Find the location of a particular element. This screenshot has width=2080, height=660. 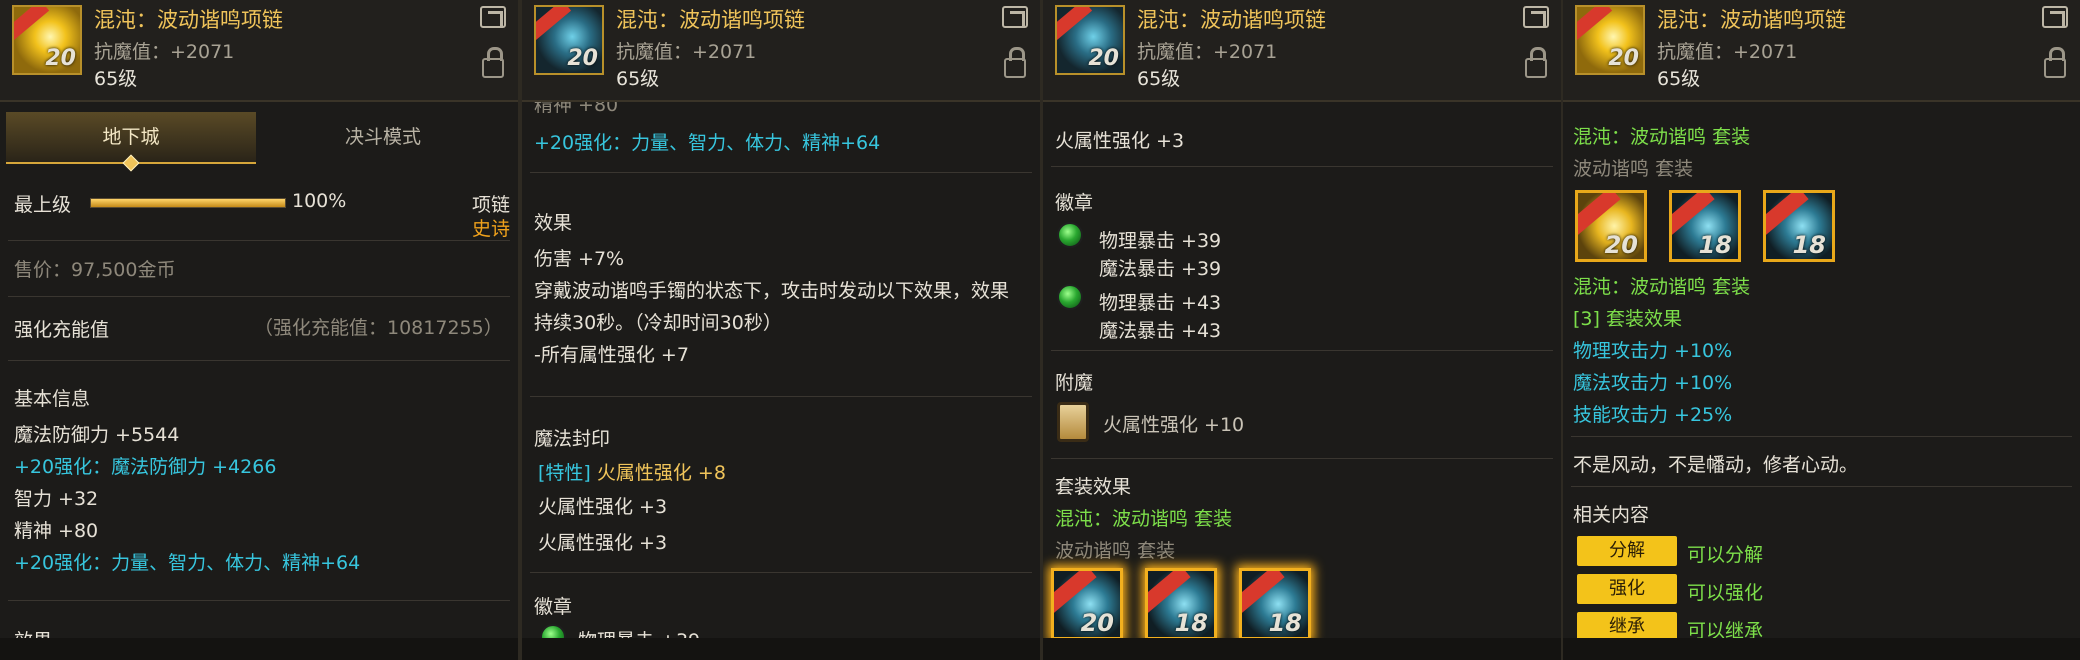

related-title: 相关内容 is located at coordinates (1611, 515).